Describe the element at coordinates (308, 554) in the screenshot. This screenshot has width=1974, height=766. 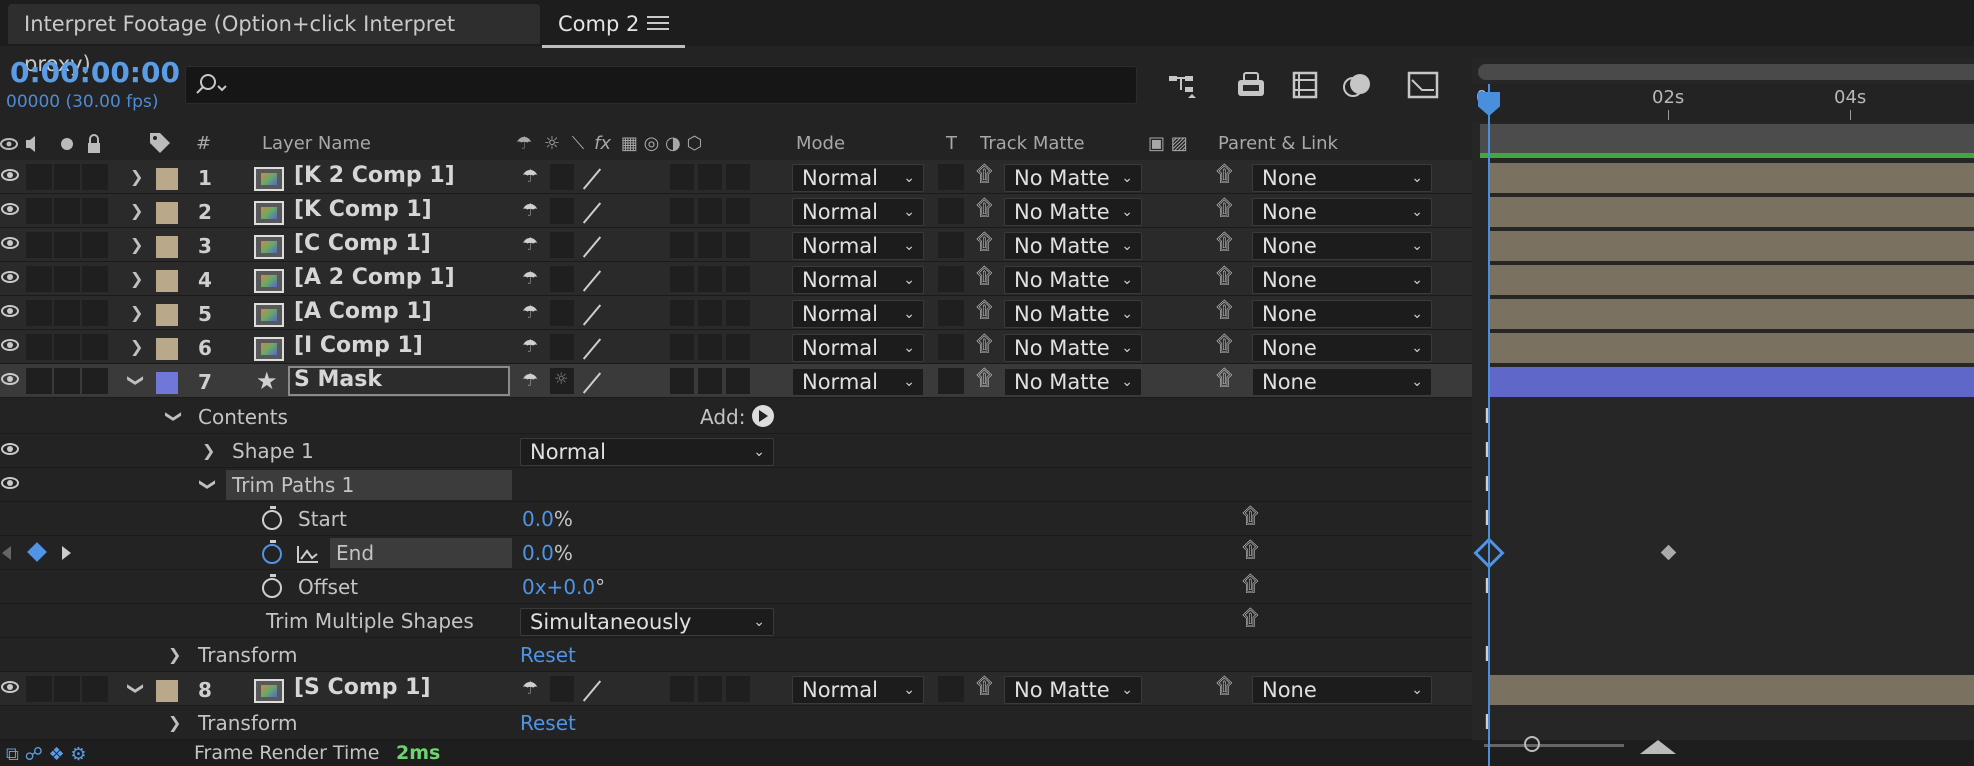
I see `graph-icon` at that location.